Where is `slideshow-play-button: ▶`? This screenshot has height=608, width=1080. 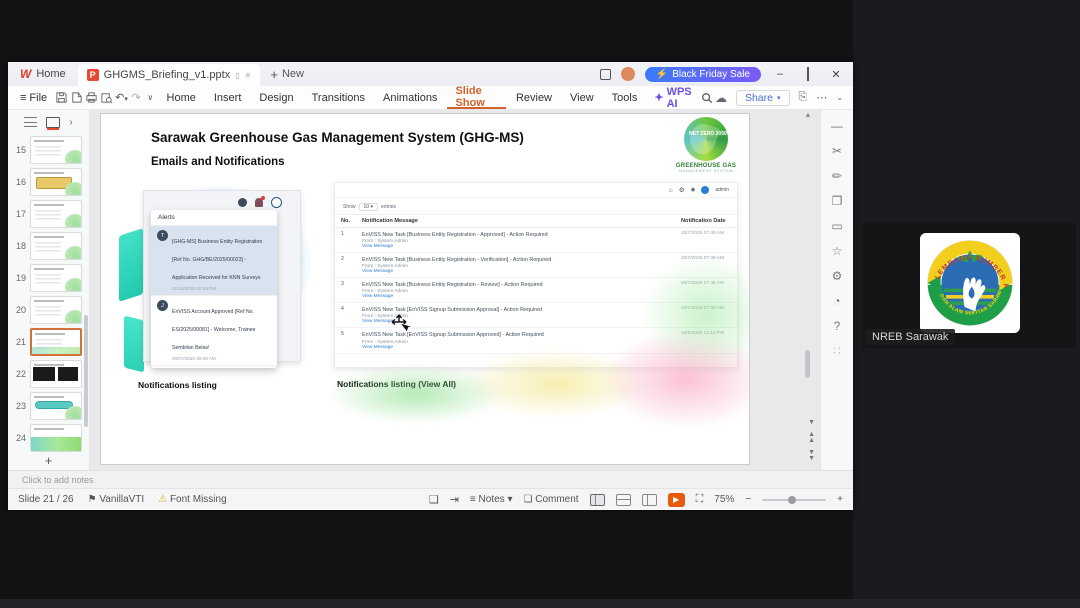 slideshow-play-button: ▶ is located at coordinates (676, 499).